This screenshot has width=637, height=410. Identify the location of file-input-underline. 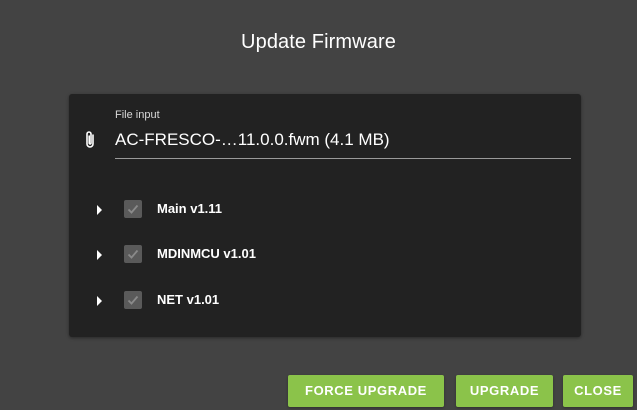
(343, 158).